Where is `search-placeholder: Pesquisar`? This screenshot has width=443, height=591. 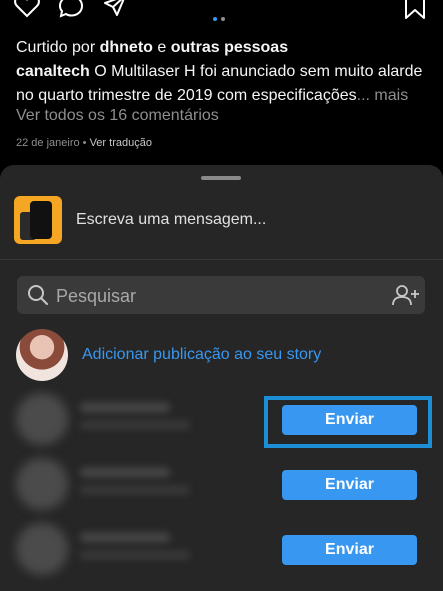
search-placeholder: Pesquisar is located at coordinates (96, 296).